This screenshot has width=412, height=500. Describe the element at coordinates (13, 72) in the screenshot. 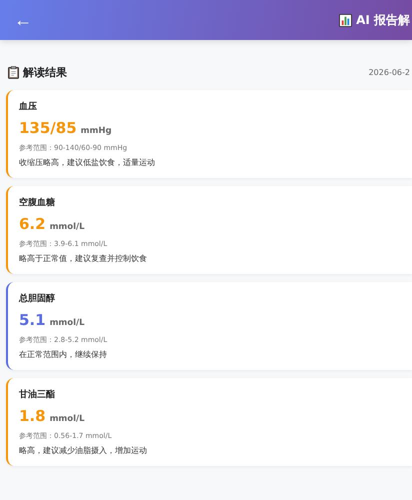

I see `clipboard-icon` at that location.